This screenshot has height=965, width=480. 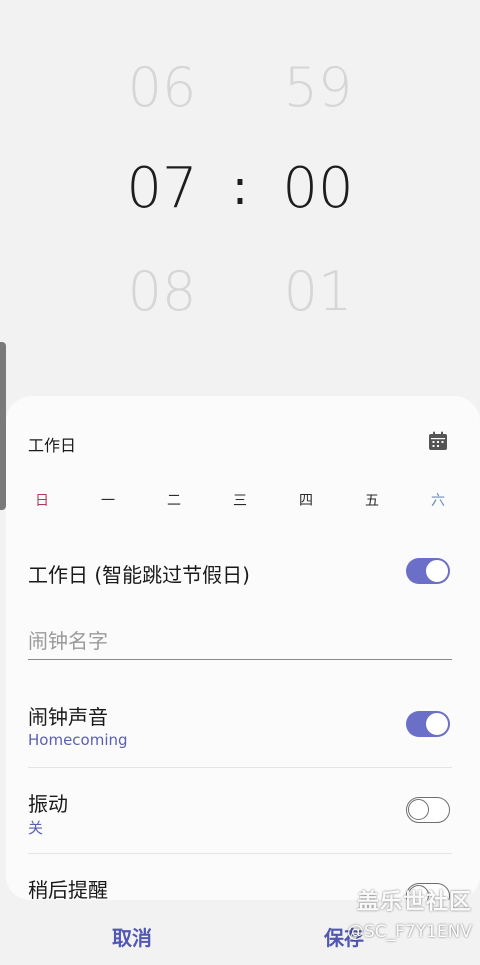 What do you see at coordinates (68, 889) in the screenshot?
I see `snooze-label: 稍后提醒` at bounding box center [68, 889].